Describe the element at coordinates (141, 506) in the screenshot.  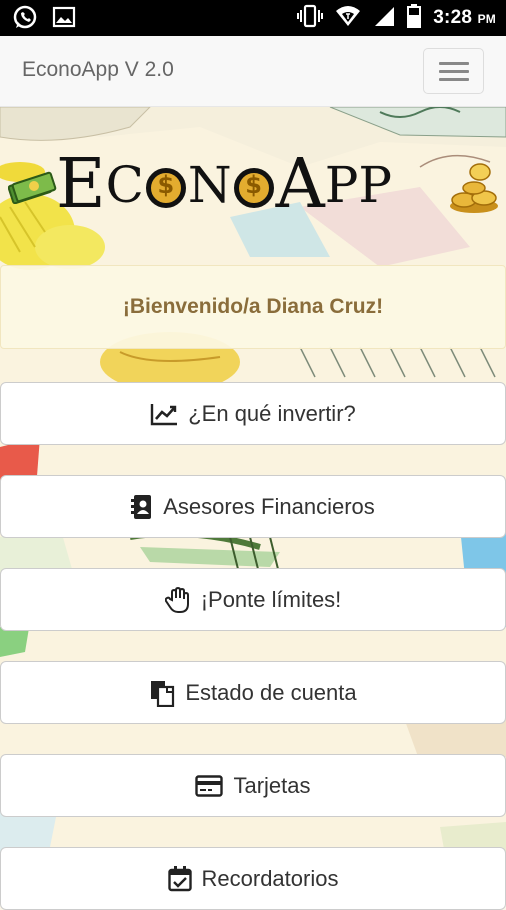
I see `address-book-icon` at that location.